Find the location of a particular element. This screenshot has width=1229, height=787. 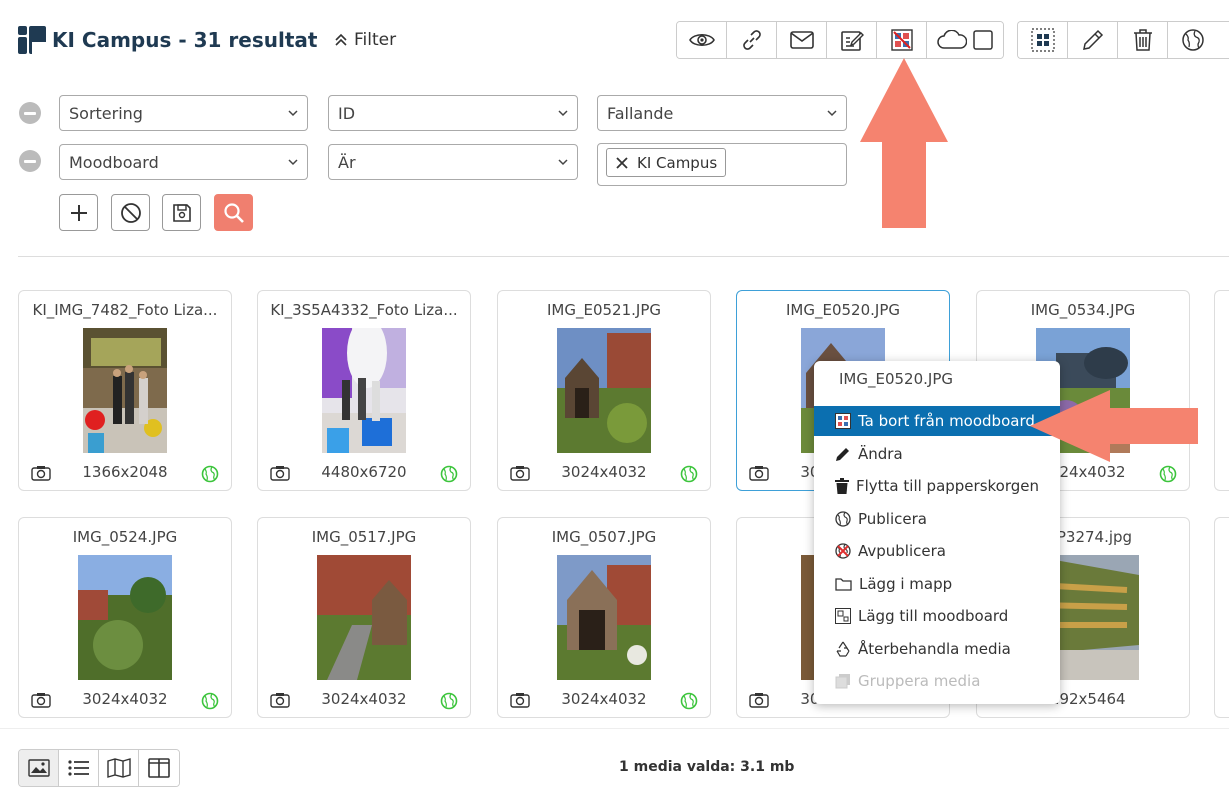

cloud-icon is located at coordinates (952, 39).